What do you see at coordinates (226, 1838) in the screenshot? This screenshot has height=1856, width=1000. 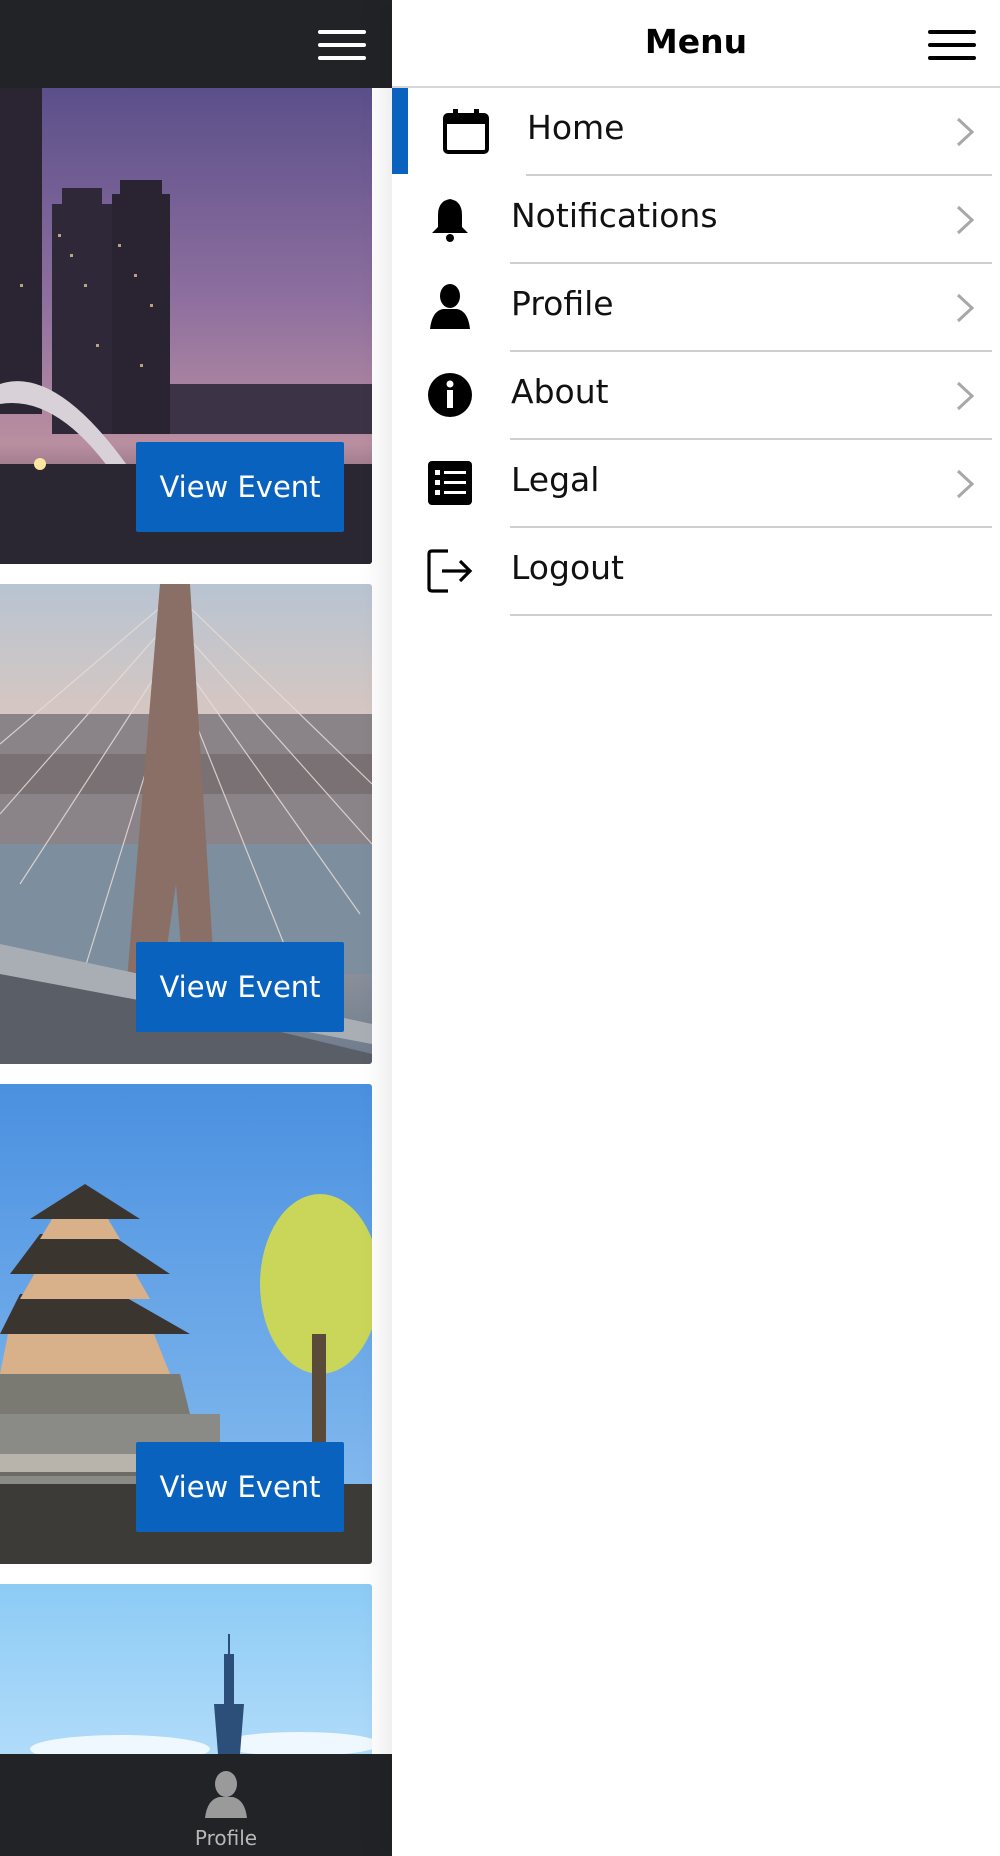 I see `bottom-nav-label: Profile` at bounding box center [226, 1838].